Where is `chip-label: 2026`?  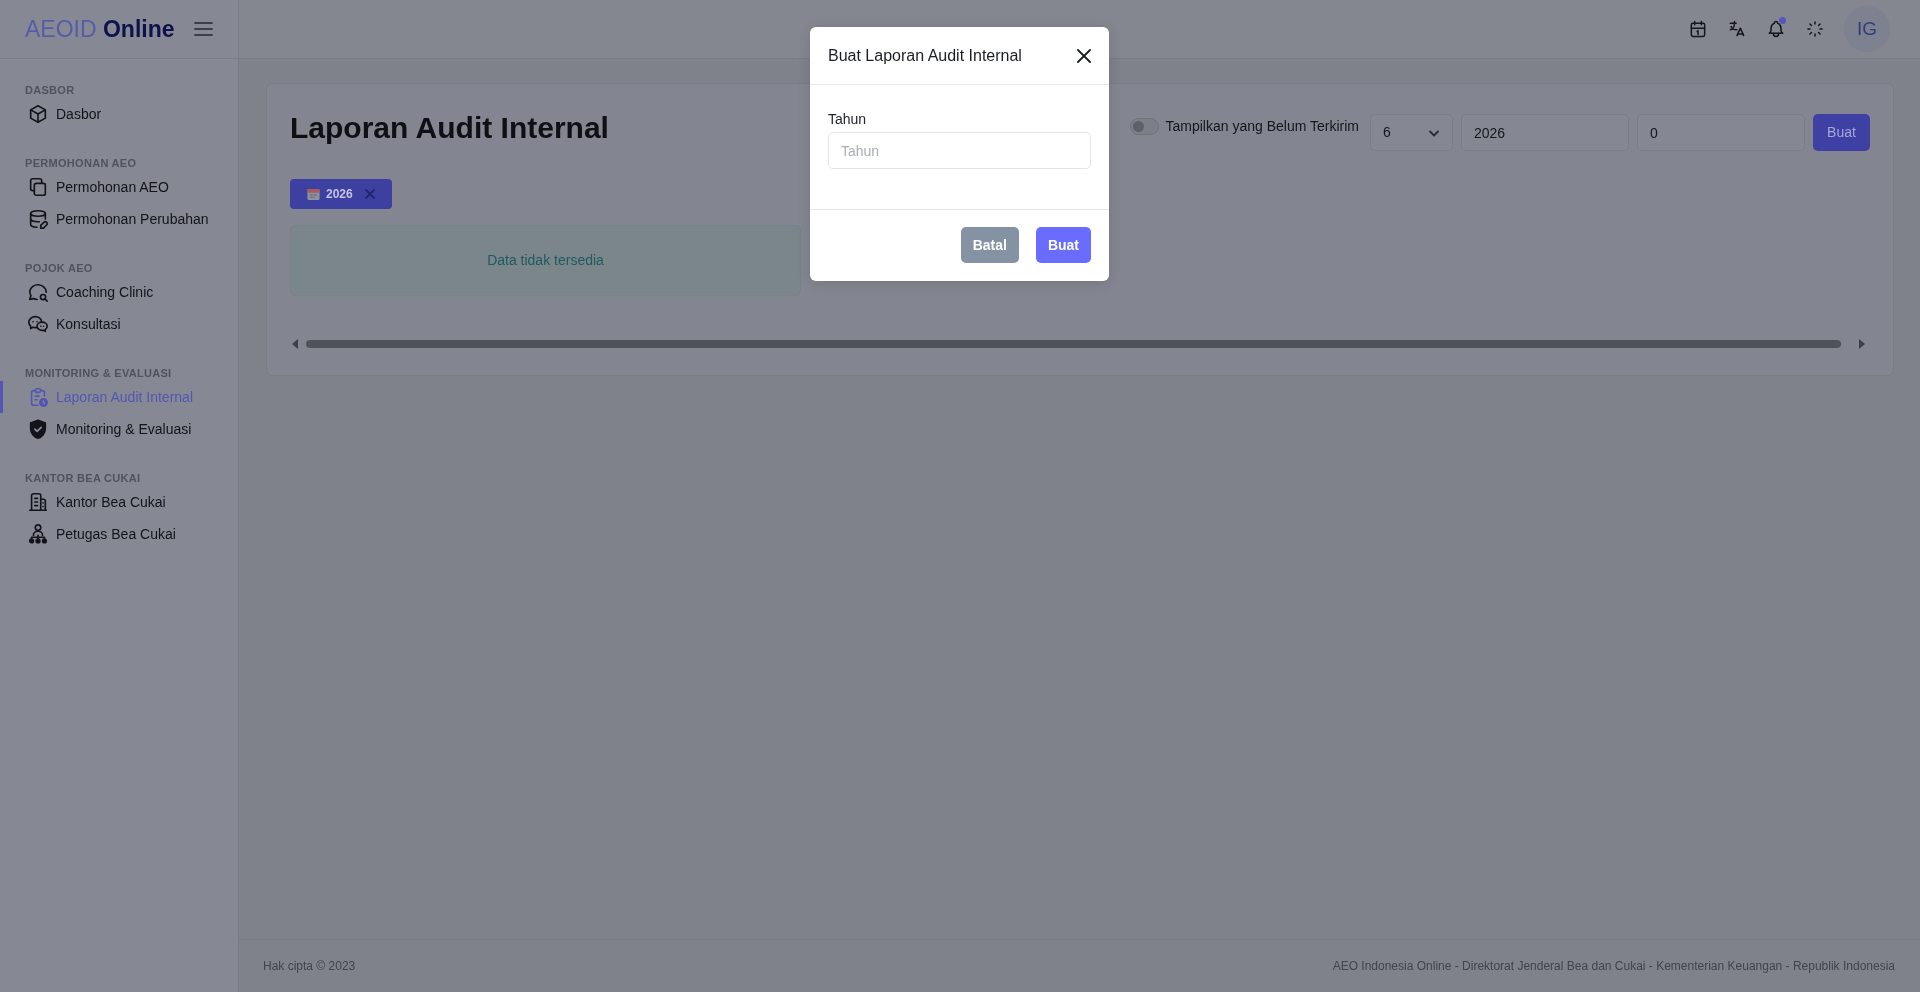 chip-label: 2026 is located at coordinates (339, 194).